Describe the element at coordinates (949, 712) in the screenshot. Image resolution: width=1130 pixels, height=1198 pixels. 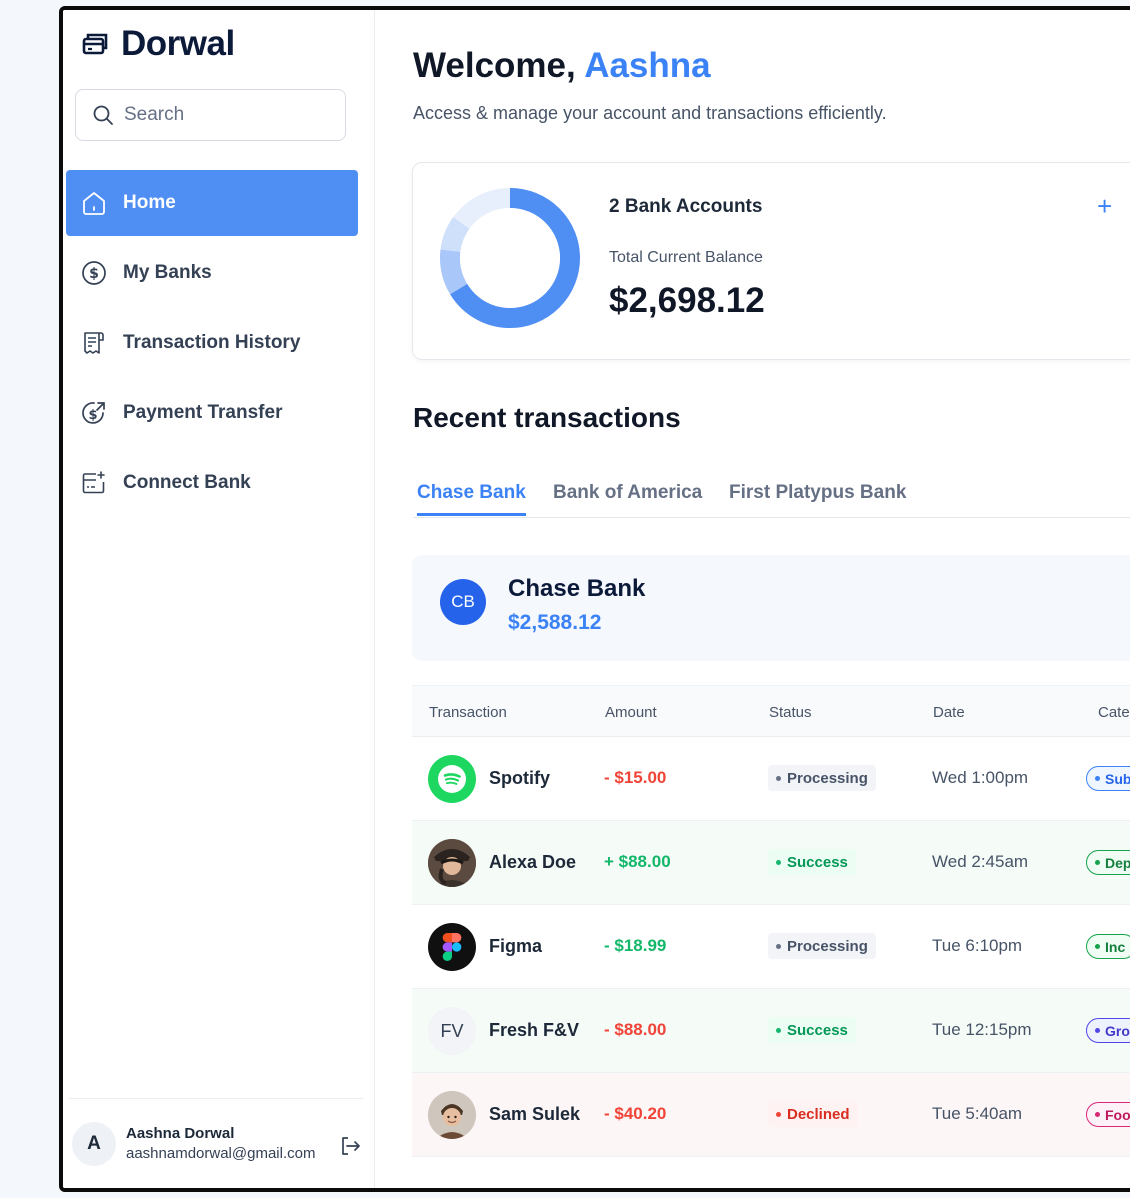
I see `column-header: Date` at that location.